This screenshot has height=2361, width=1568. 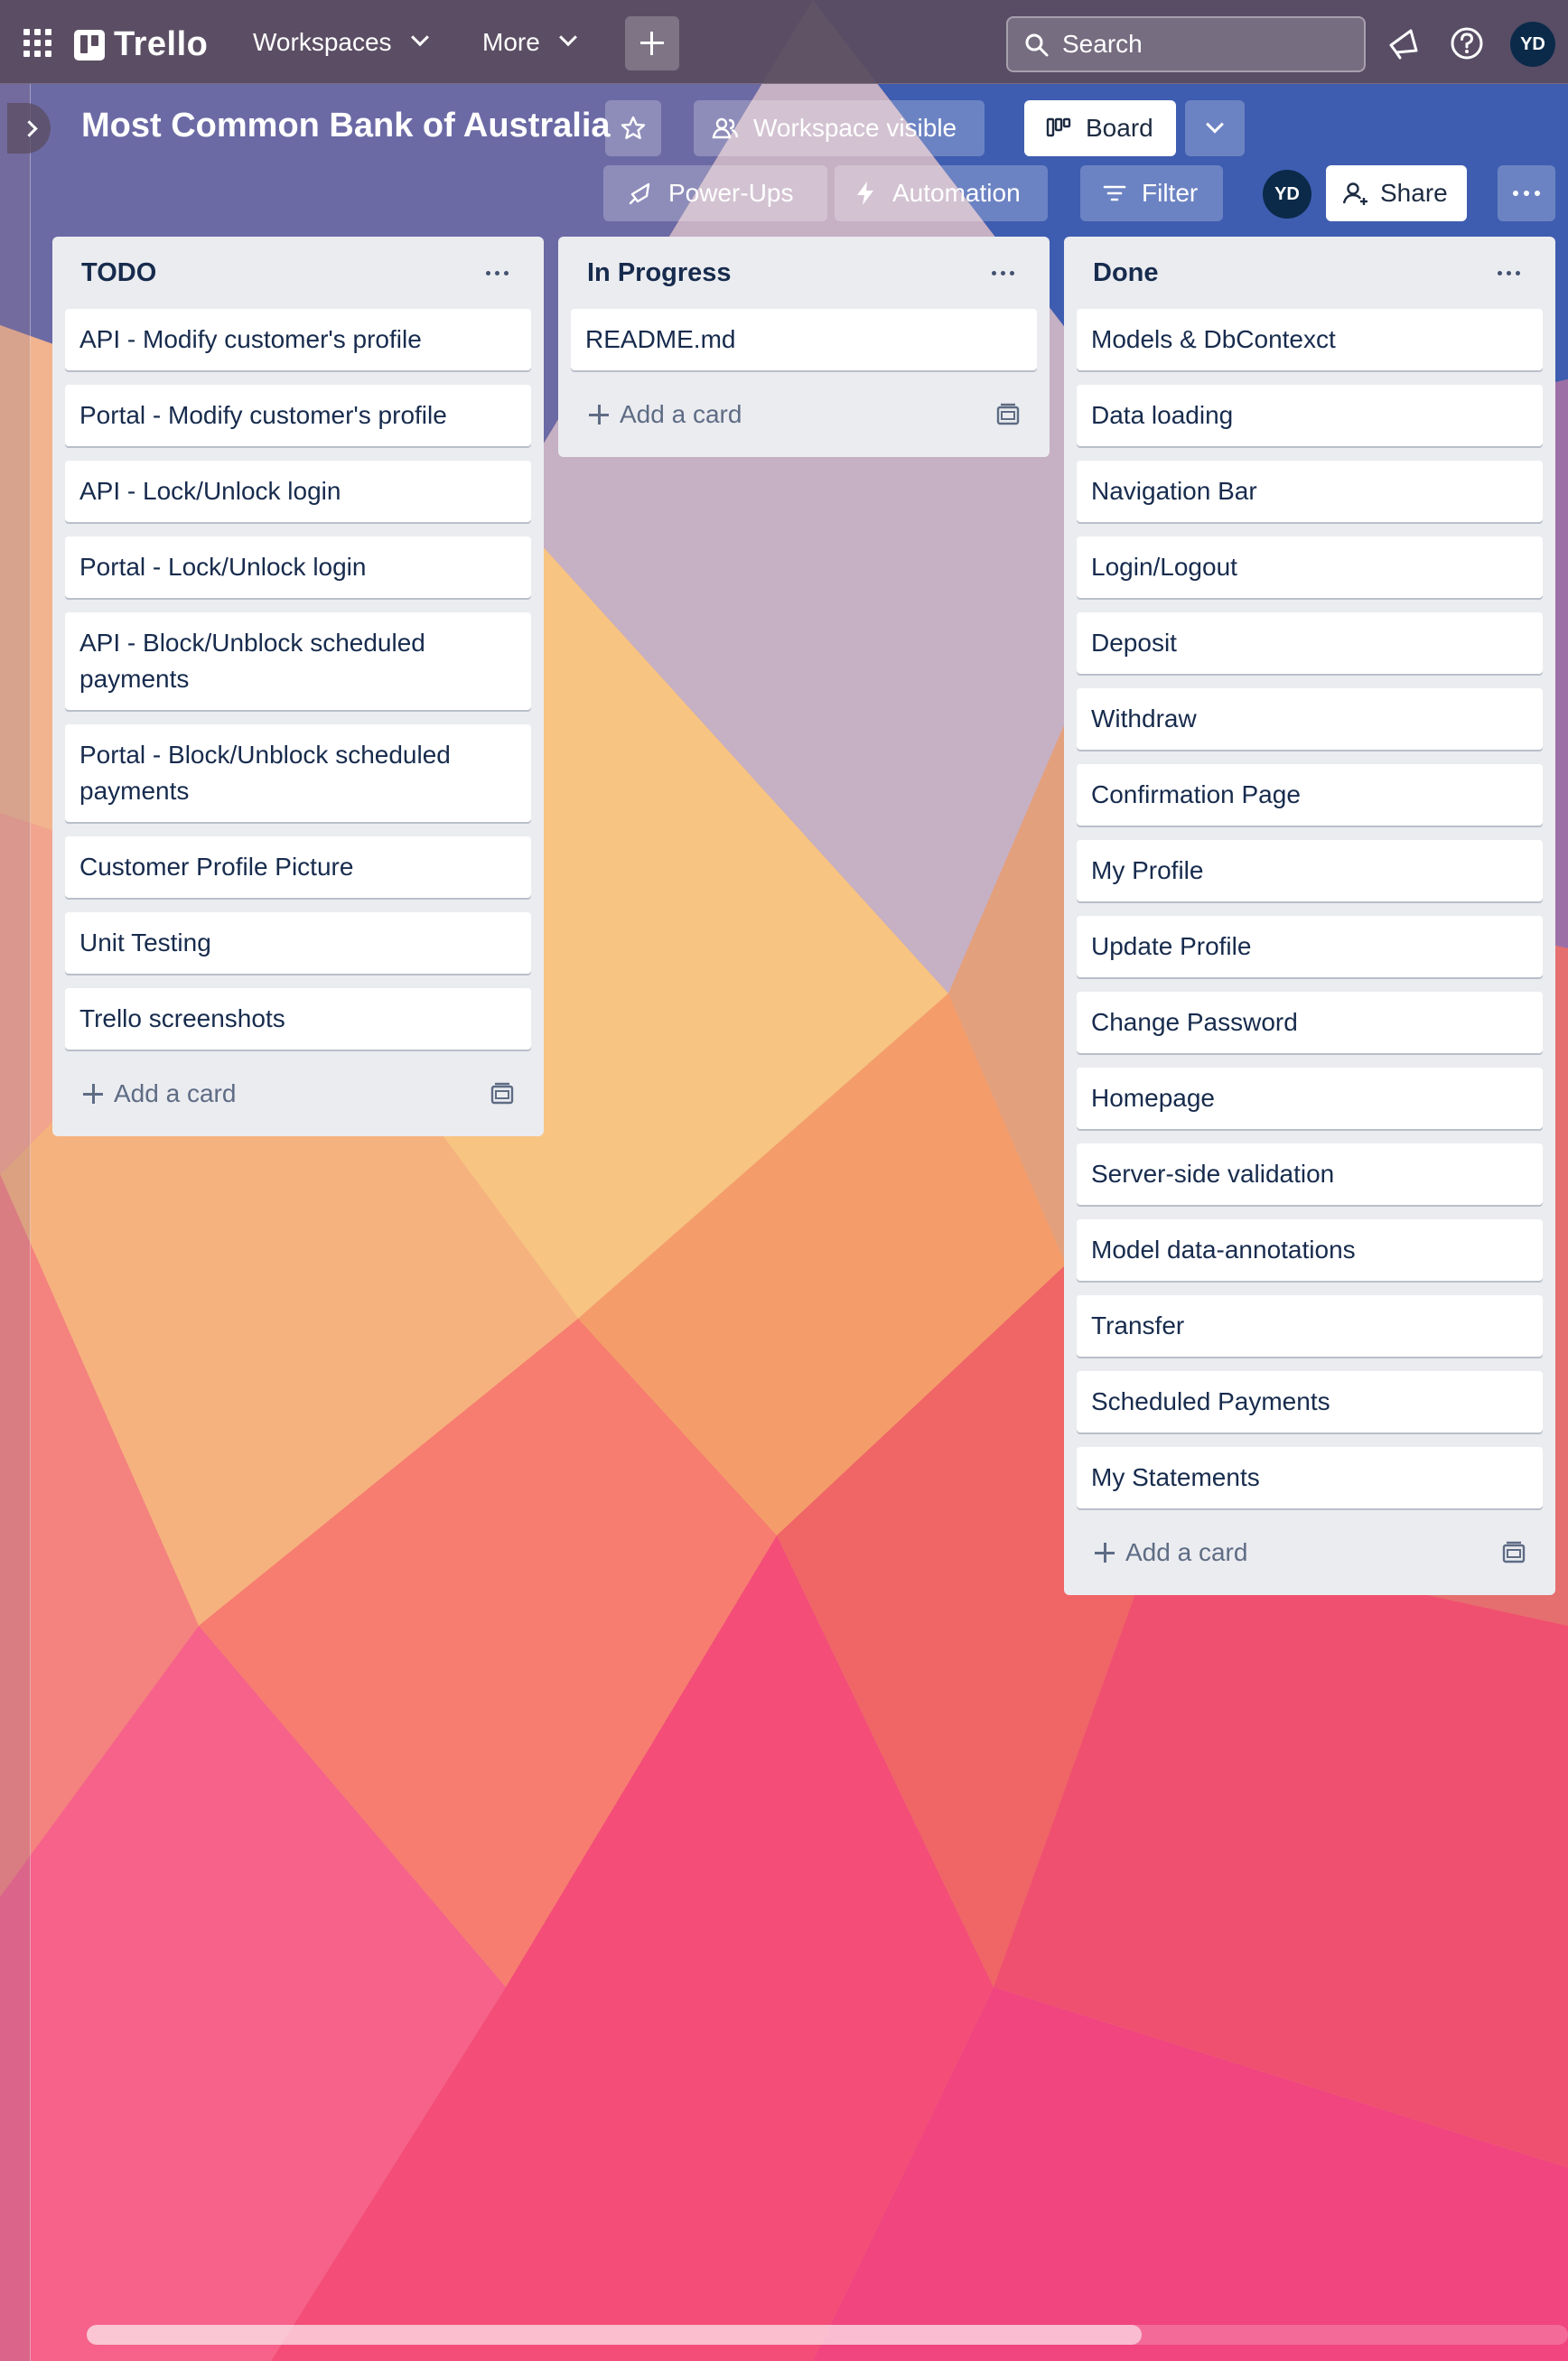 What do you see at coordinates (1310, 1250) in the screenshot?
I see `card: Model data-annotations` at bounding box center [1310, 1250].